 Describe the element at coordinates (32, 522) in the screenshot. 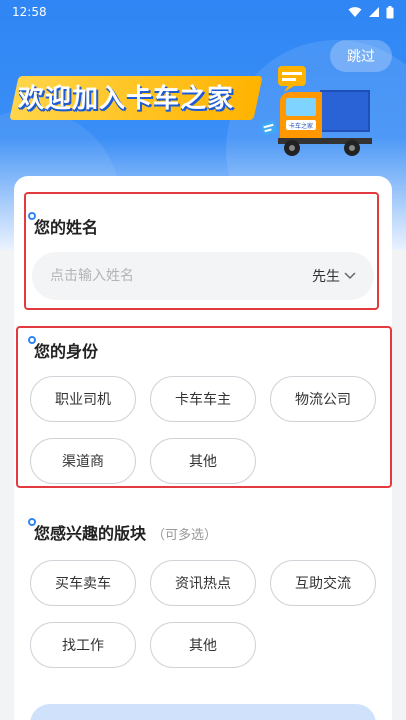

I see `section-dot-icon` at that location.